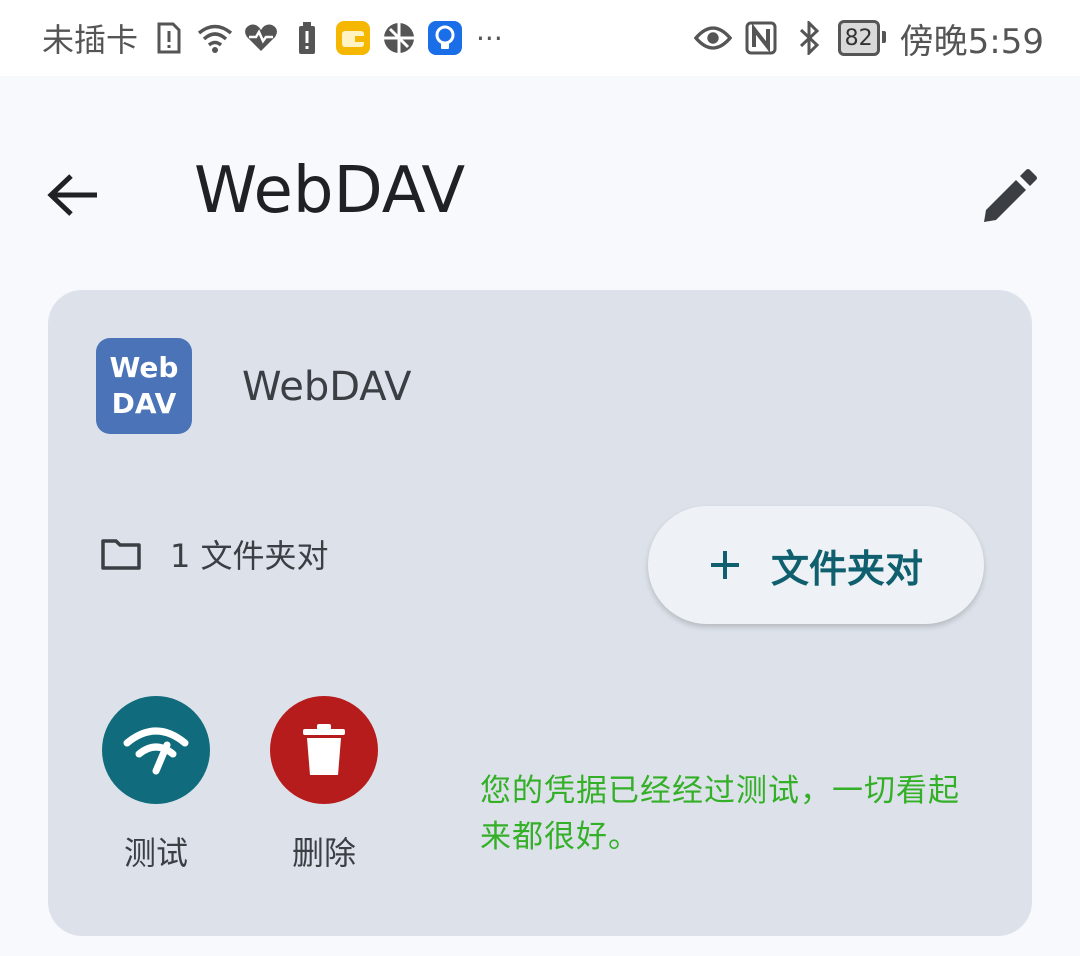 The image size is (1080, 956). I want to click on page-title: WebDAV, so click(330, 191).